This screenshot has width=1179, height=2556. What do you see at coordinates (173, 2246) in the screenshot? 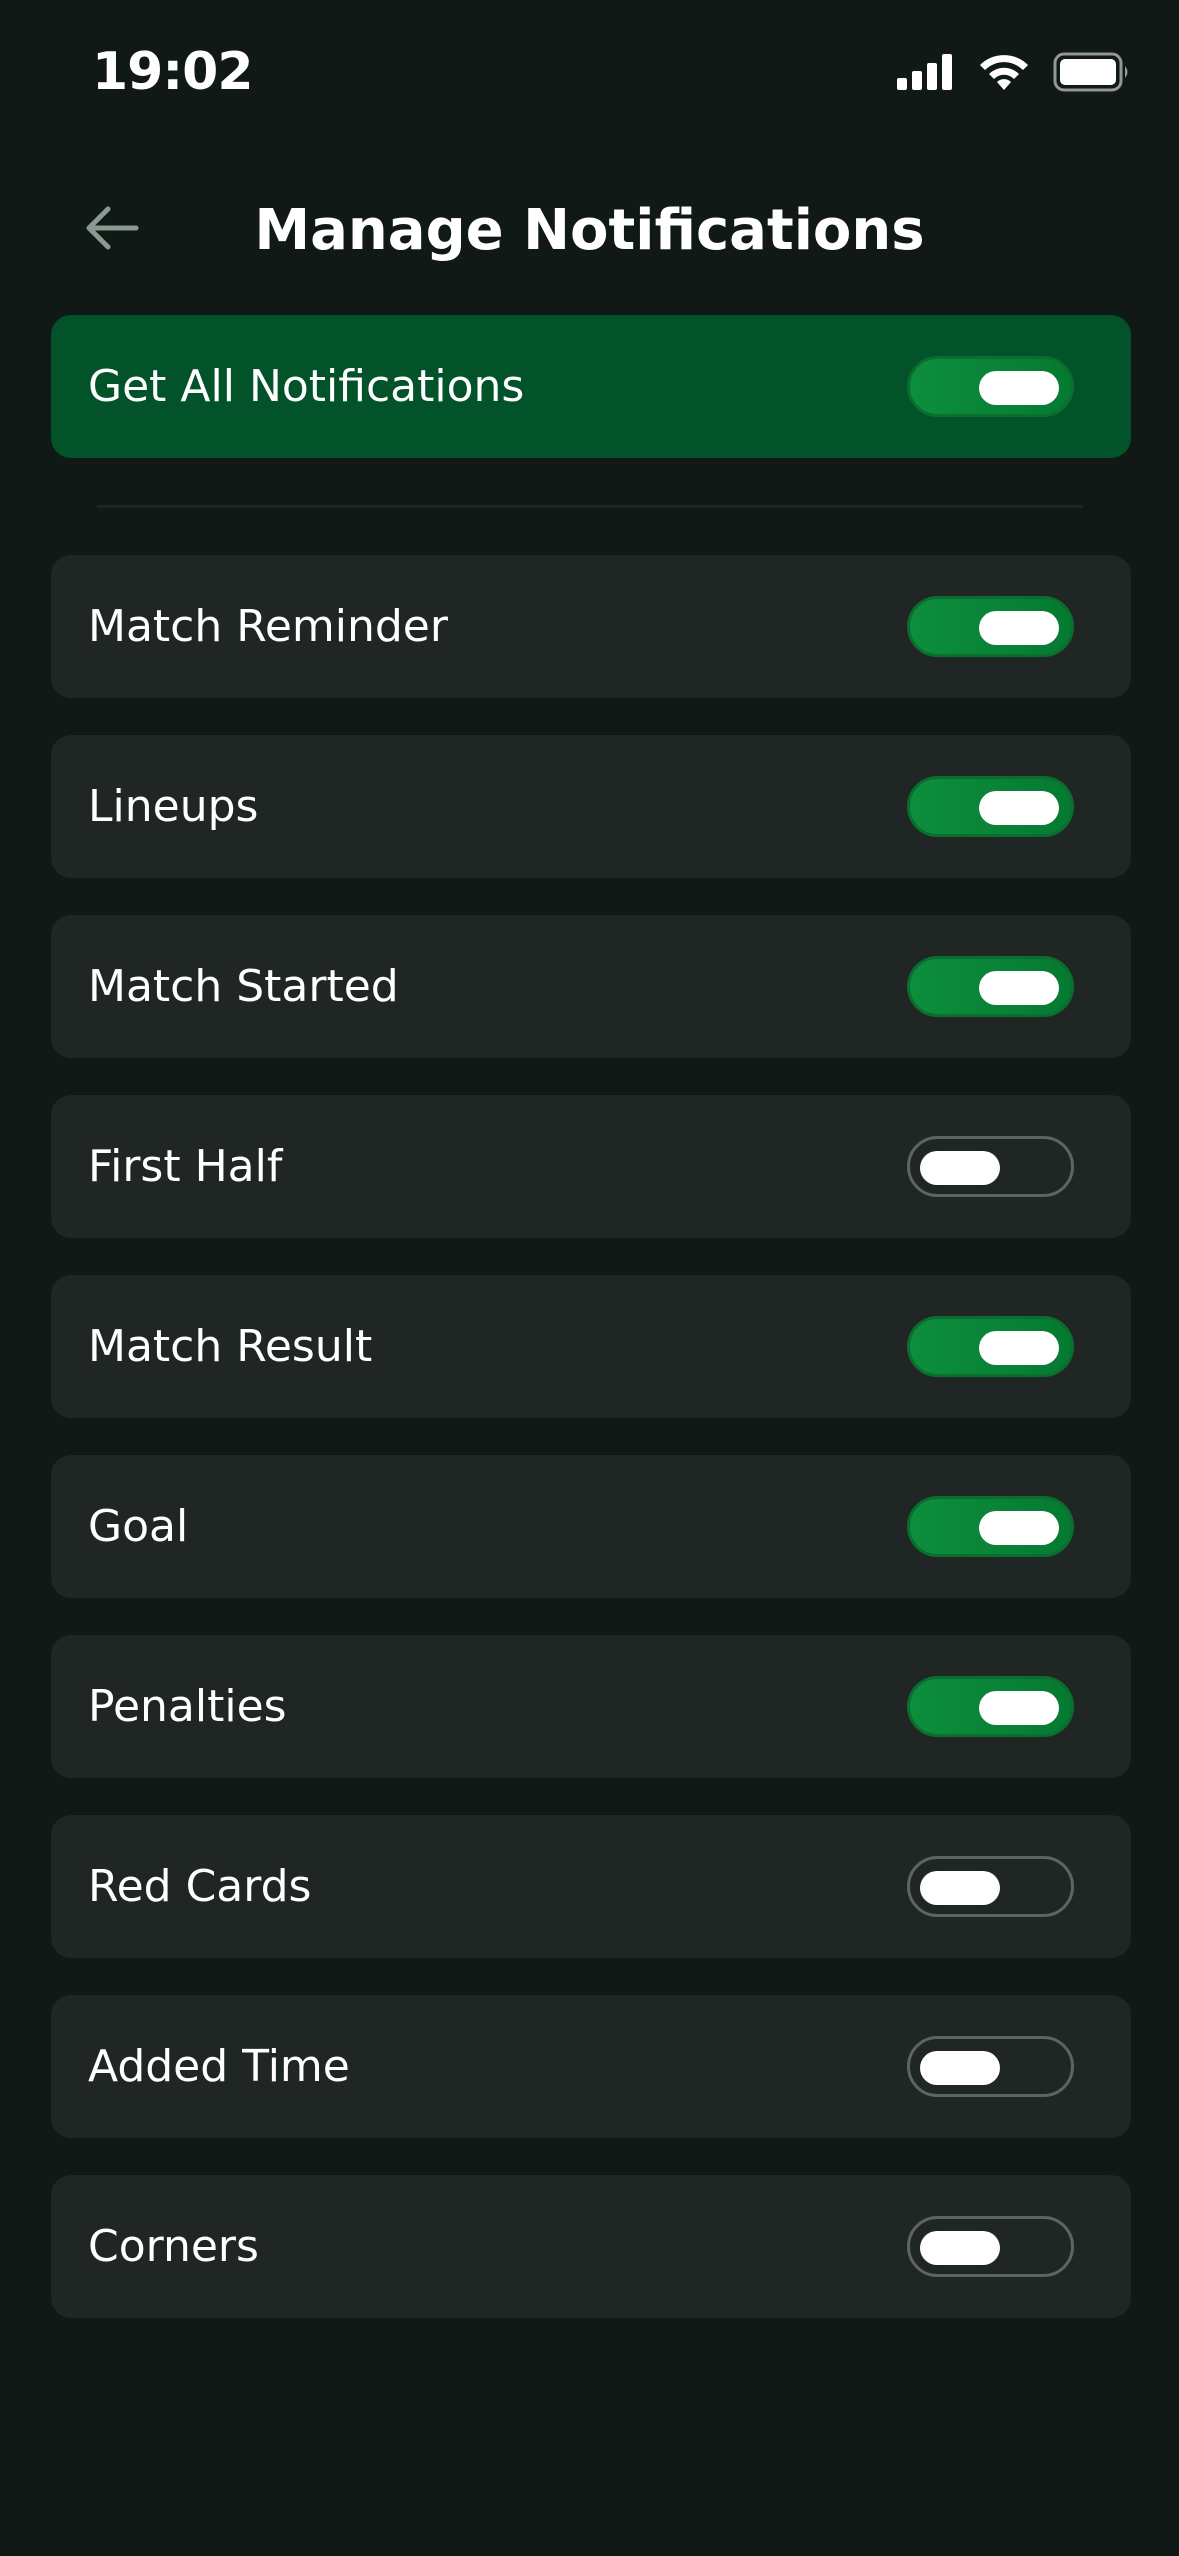
I see `notification-label: Corners` at bounding box center [173, 2246].